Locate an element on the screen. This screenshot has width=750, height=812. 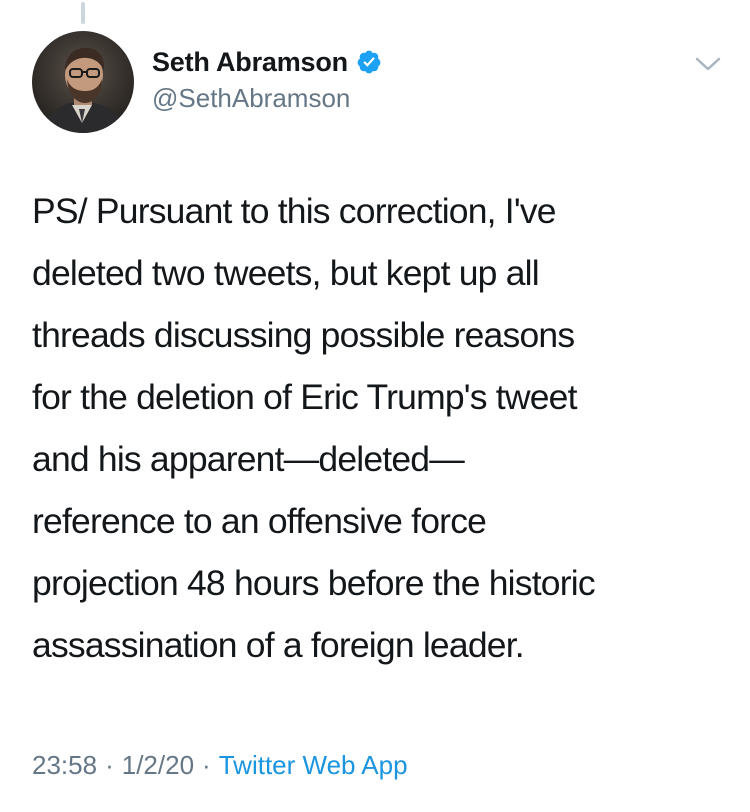
tweet-source-link: Twitter Web App is located at coordinates (313, 765).